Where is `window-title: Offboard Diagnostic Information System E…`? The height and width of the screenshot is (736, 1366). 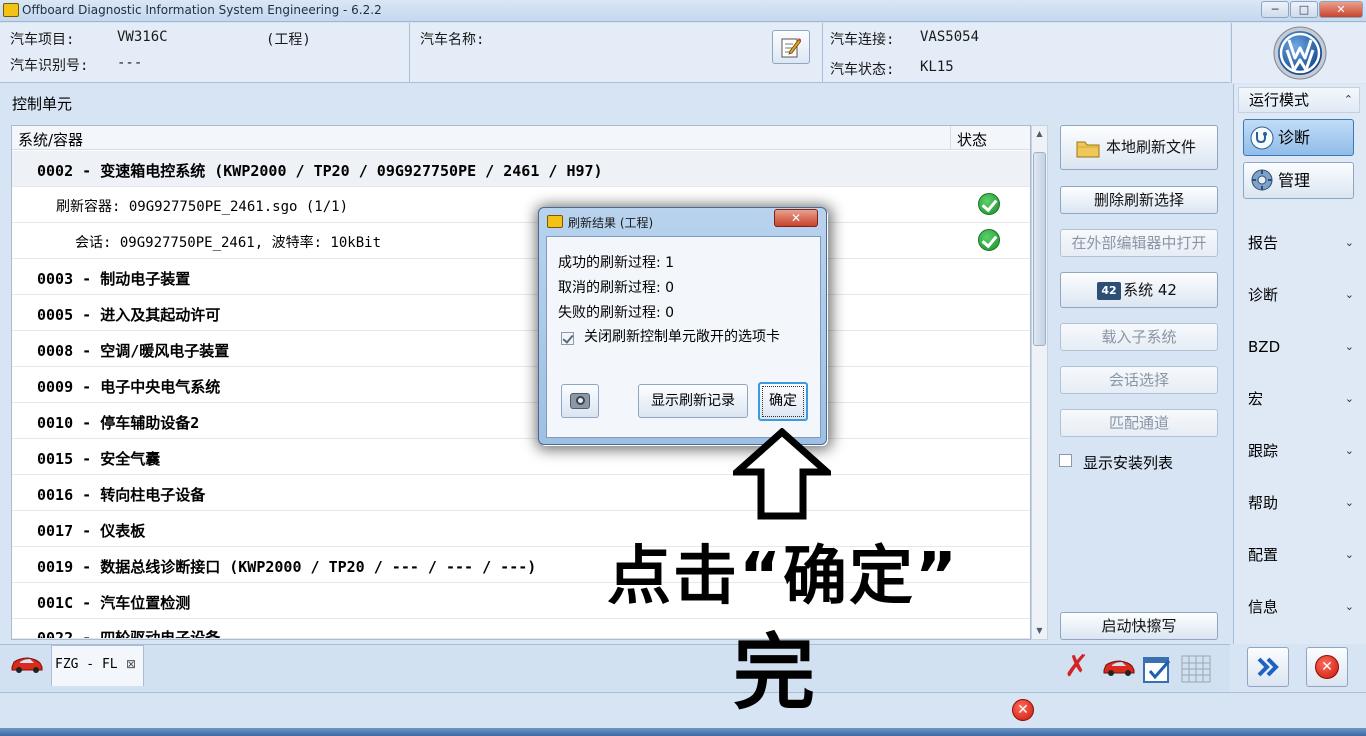 window-title: Offboard Diagnostic Information System E… is located at coordinates (202, 10).